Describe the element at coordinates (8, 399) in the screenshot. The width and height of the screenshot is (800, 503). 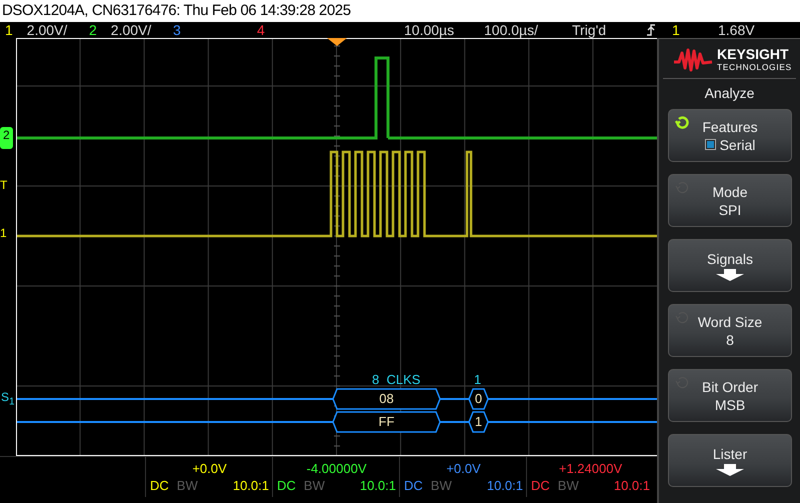
I see `bus-label: S$_{1}$` at that location.